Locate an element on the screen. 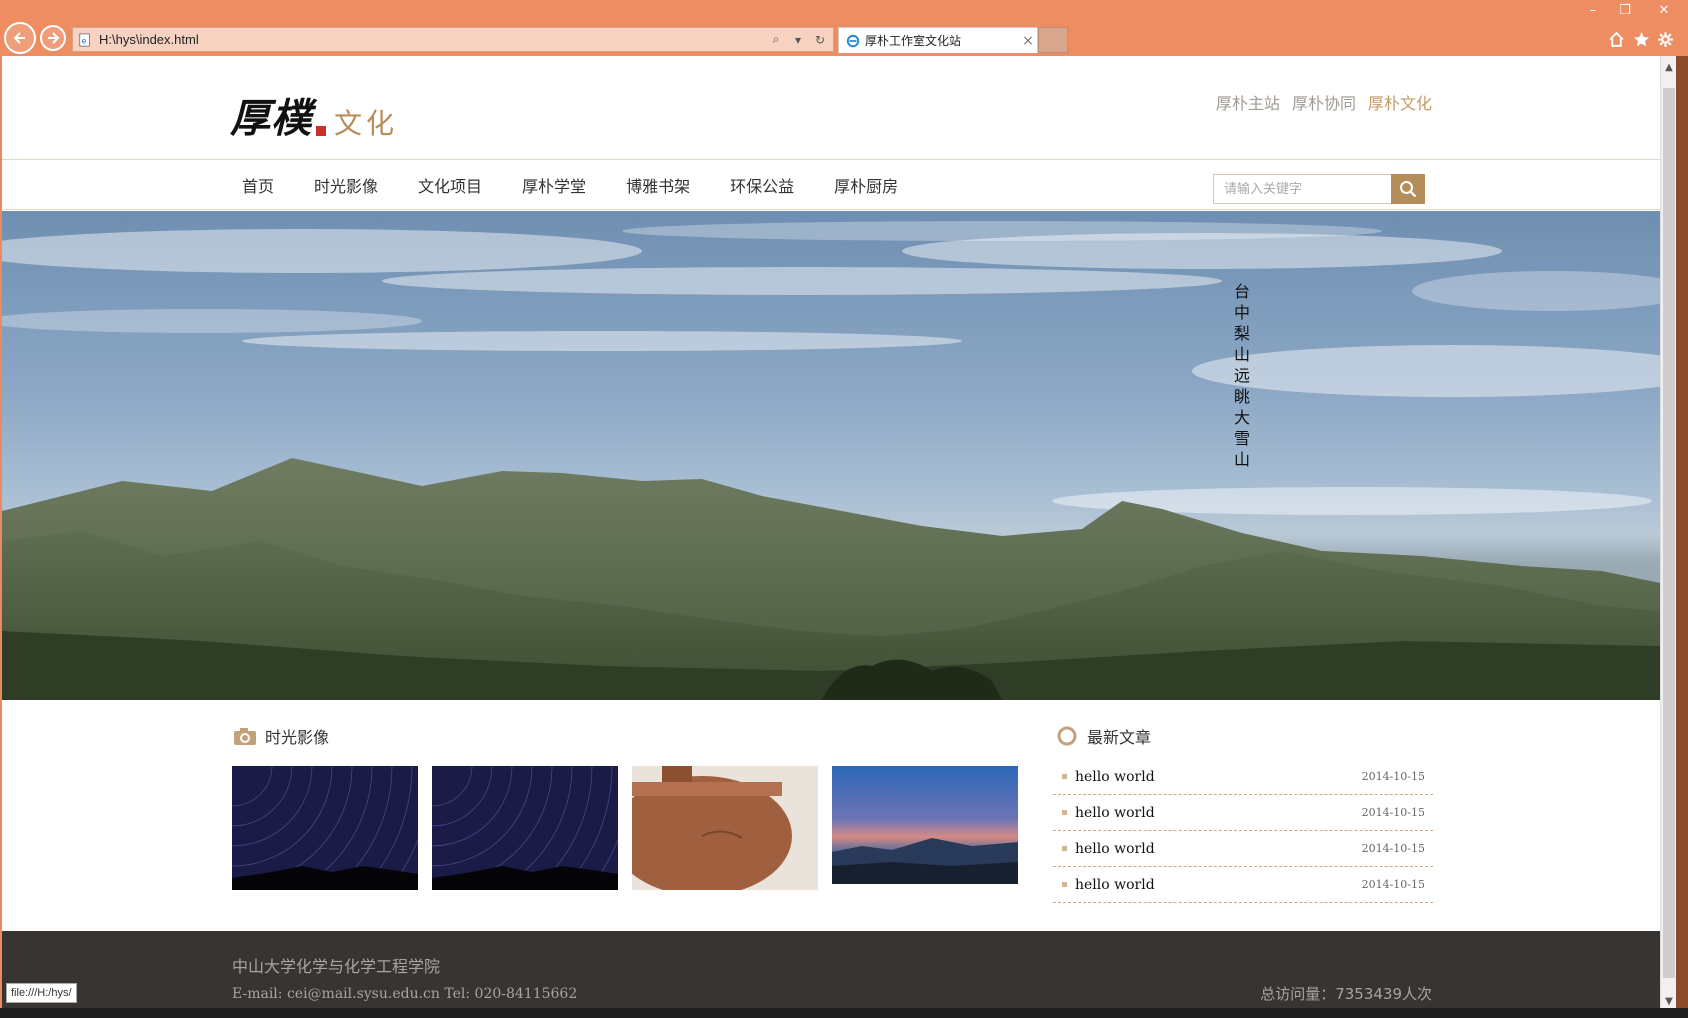 Image resolution: width=1688 pixels, height=1018 pixels. search-button is located at coordinates (1408, 189).